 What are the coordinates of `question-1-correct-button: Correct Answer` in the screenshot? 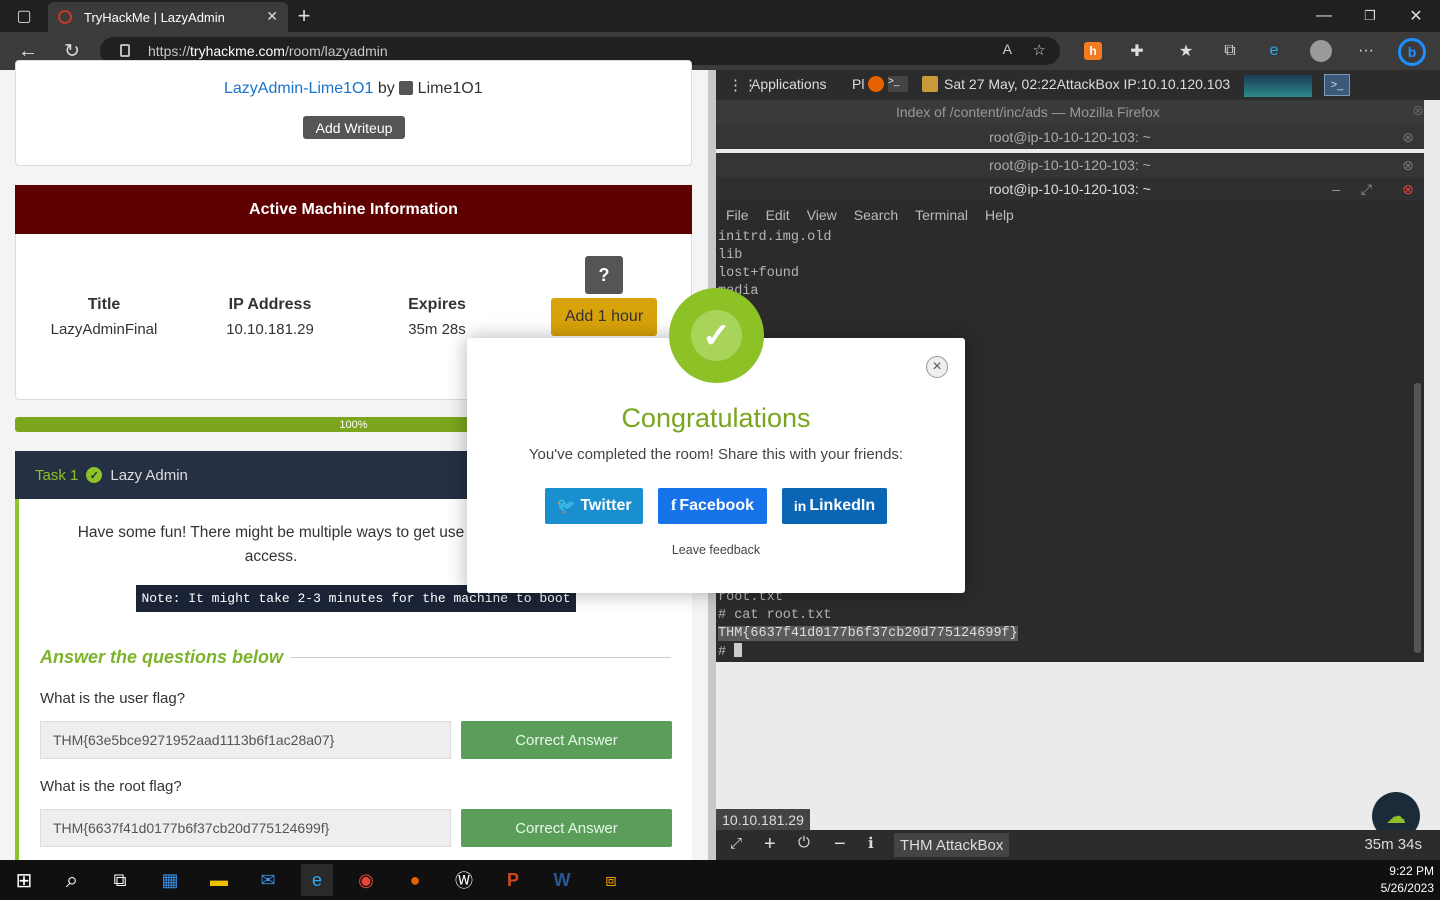 It's located at (566, 740).